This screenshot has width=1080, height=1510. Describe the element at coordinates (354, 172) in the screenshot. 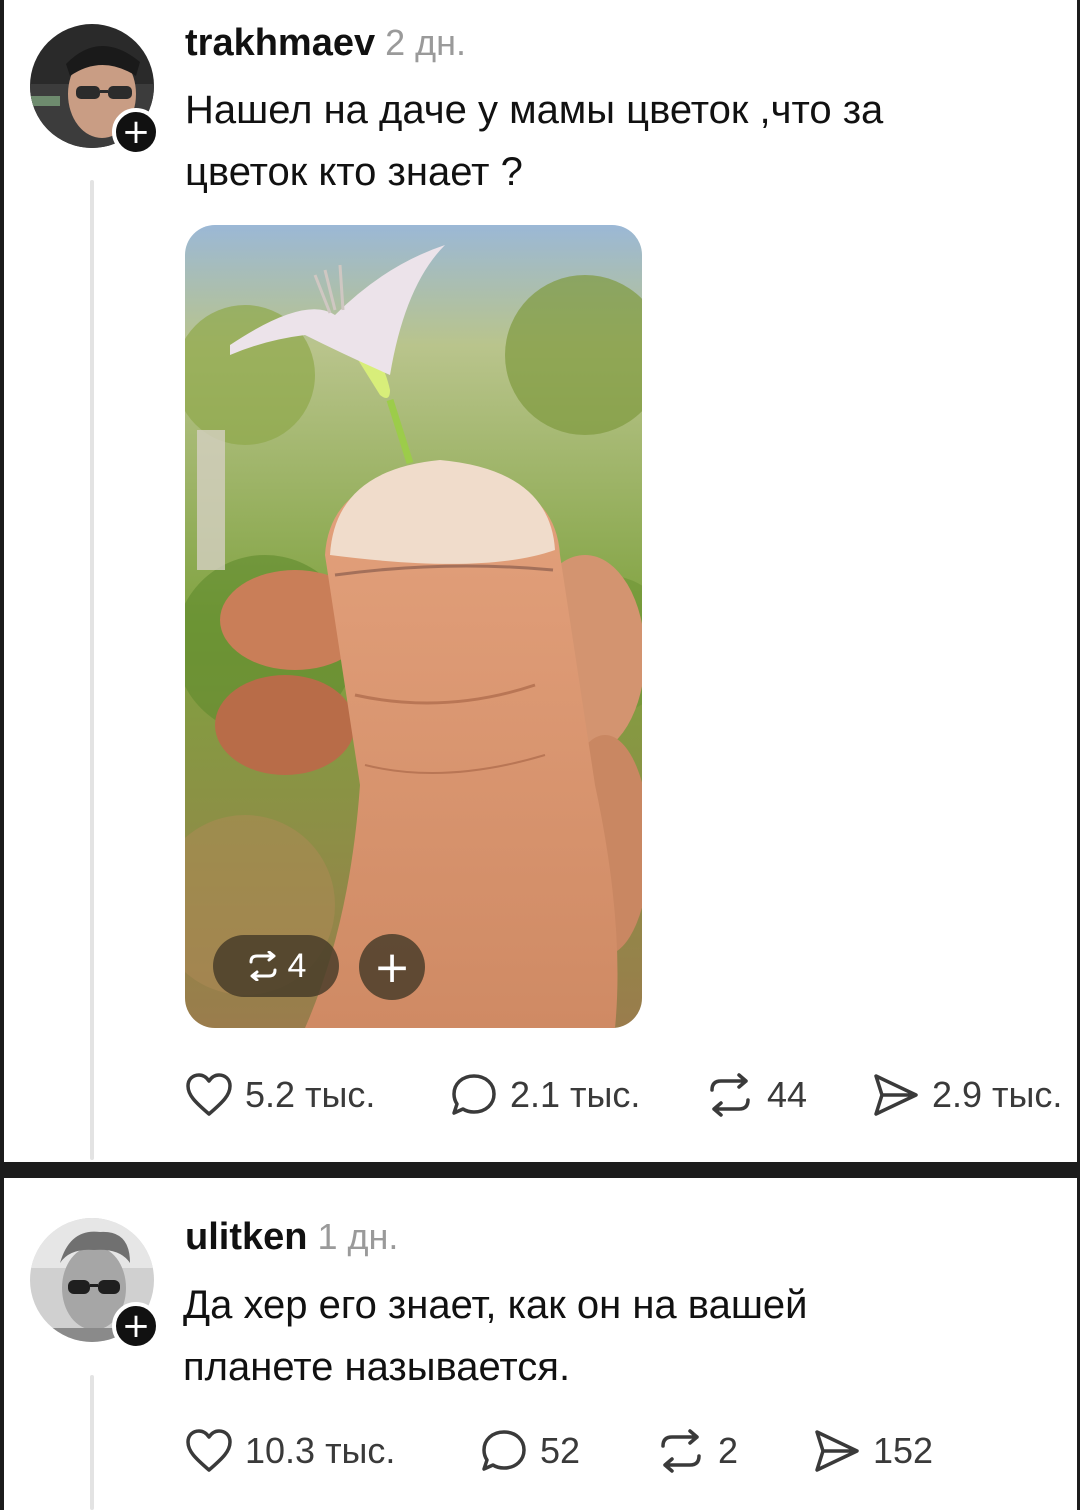

I see `post-text-line: цветок кто знает ?` at that location.